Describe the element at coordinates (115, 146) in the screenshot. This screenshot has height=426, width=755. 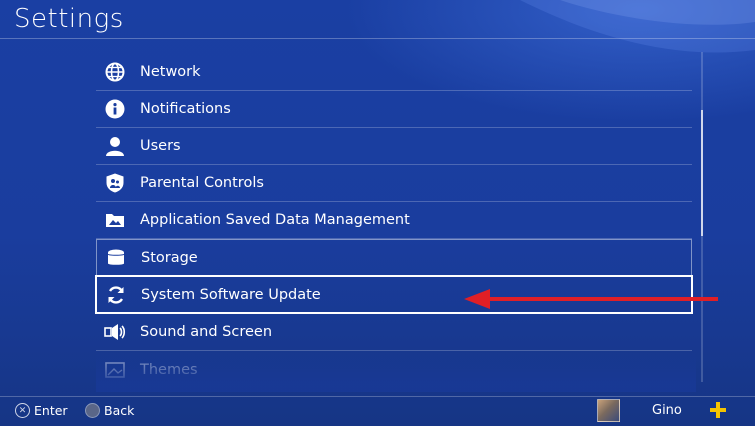
I see `user-icon` at that location.